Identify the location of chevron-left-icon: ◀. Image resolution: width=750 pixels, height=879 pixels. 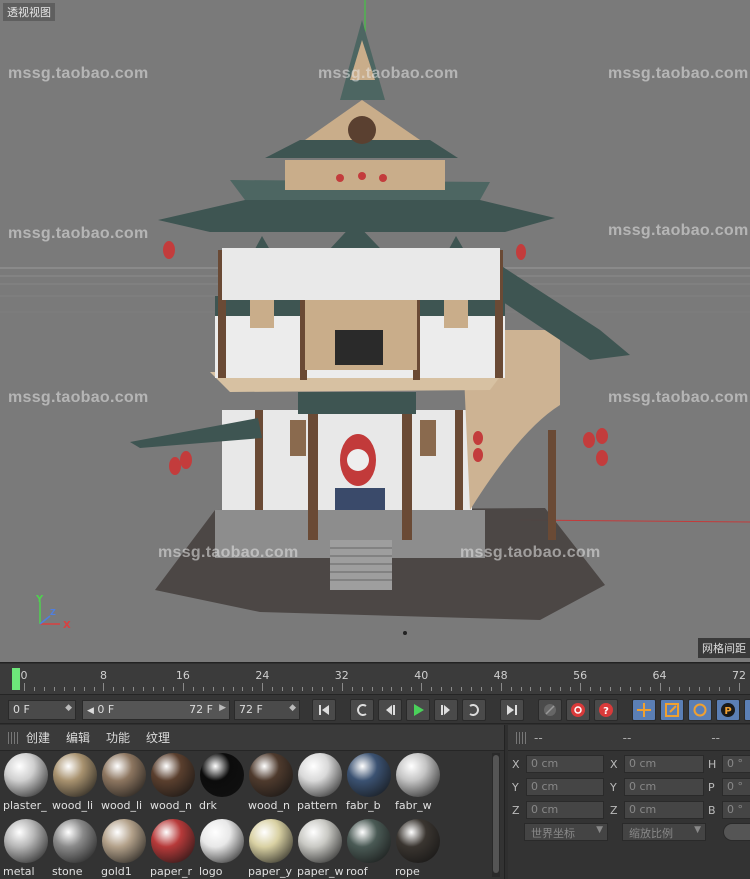
(90, 711).